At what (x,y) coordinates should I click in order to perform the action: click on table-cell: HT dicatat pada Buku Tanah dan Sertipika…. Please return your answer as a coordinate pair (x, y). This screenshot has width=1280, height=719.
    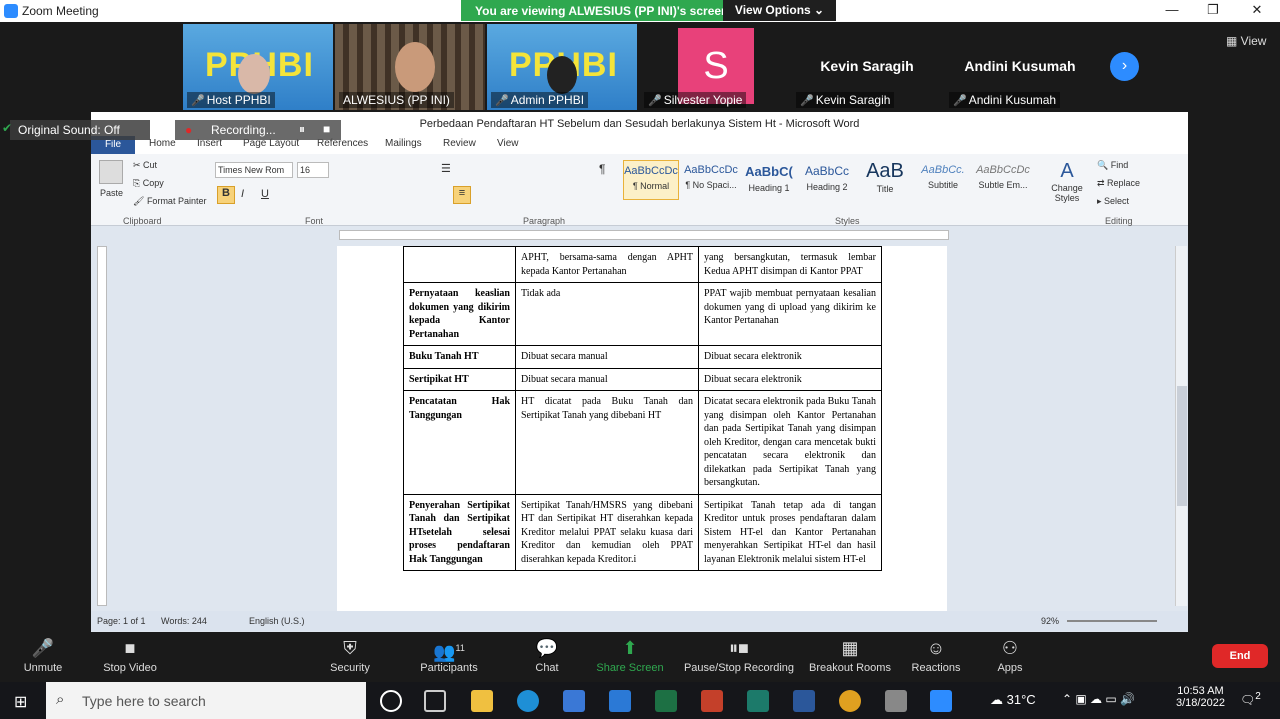
    Looking at the image, I should click on (607, 442).